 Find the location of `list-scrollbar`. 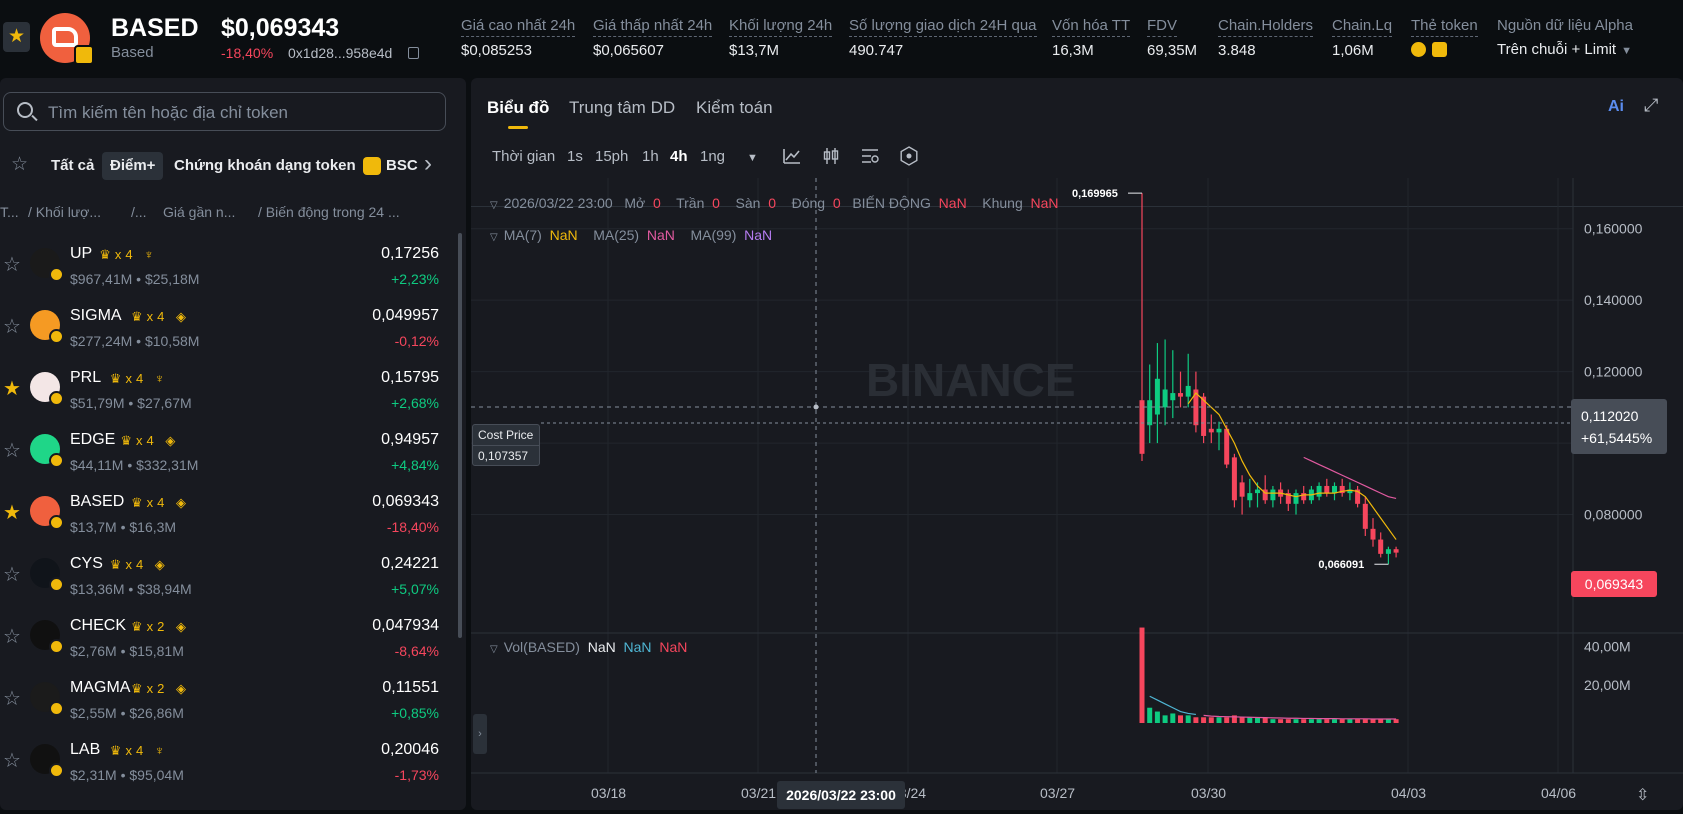

list-scrollbar is located at coordinates (460, 435).